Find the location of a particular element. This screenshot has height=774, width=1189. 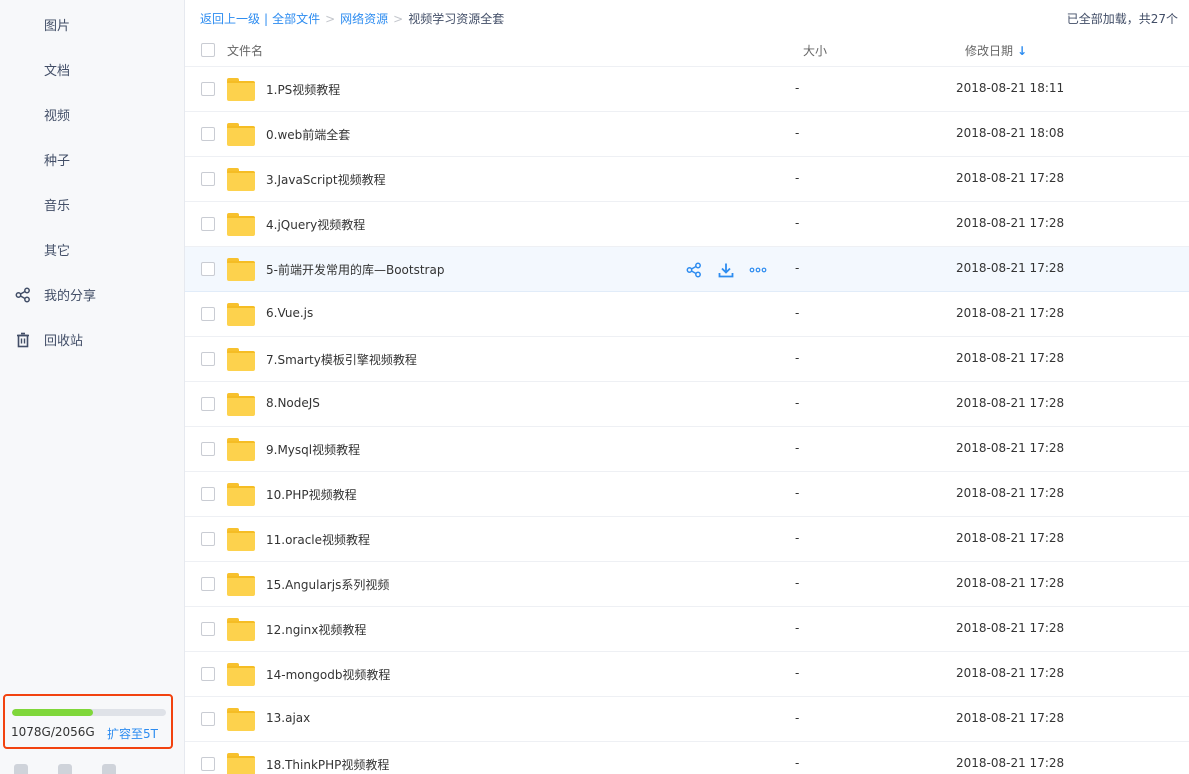

table-row: 5-前端开发常用的库—Bootstrap - 2018-08-21 17:28 is located at coordinates (687, 269).